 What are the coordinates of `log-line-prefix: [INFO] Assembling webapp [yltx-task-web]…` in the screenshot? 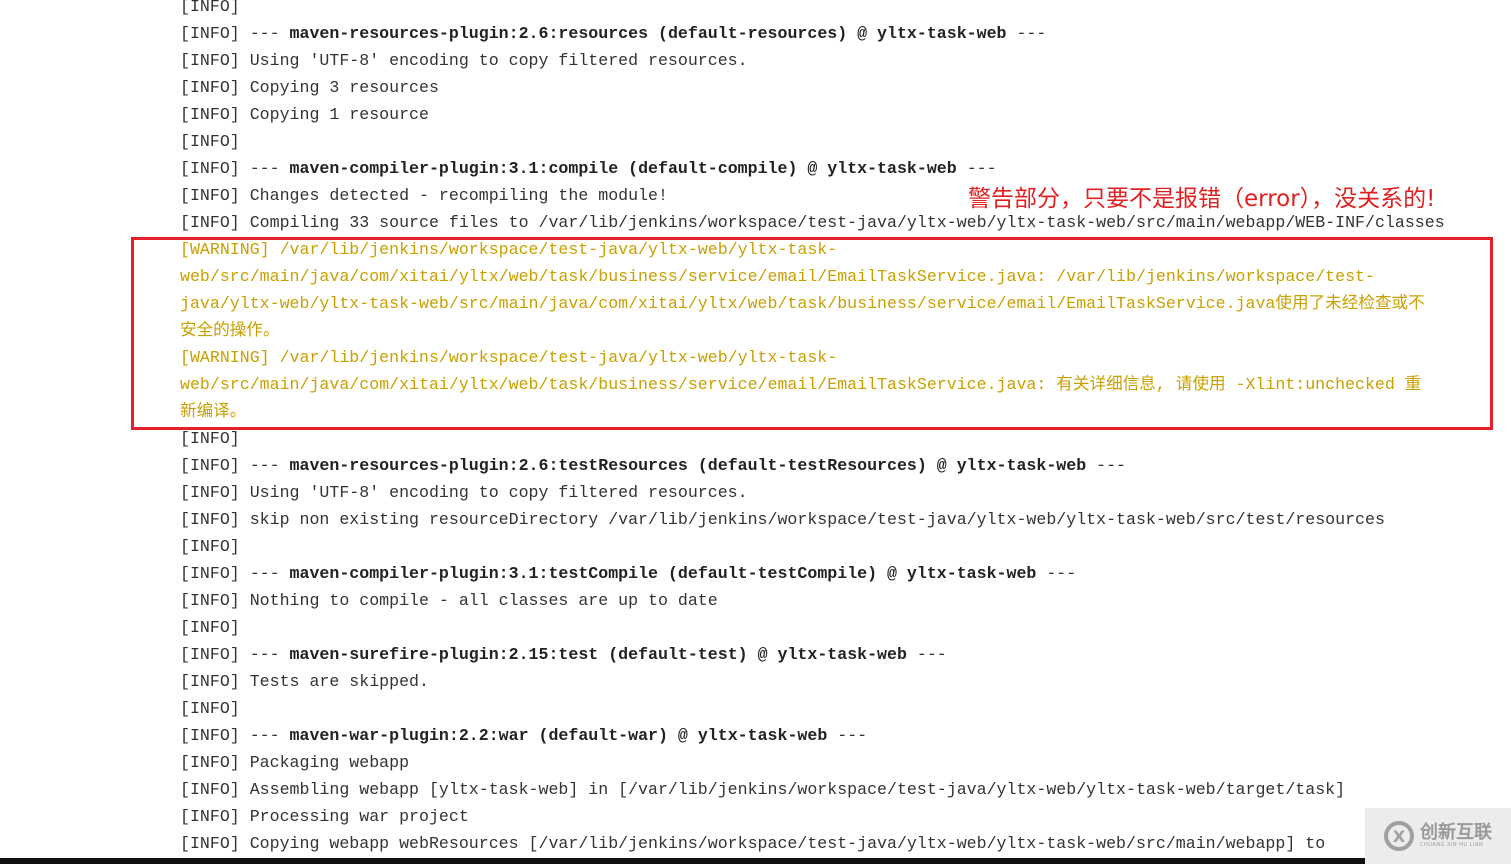 It's located at (763, 789).